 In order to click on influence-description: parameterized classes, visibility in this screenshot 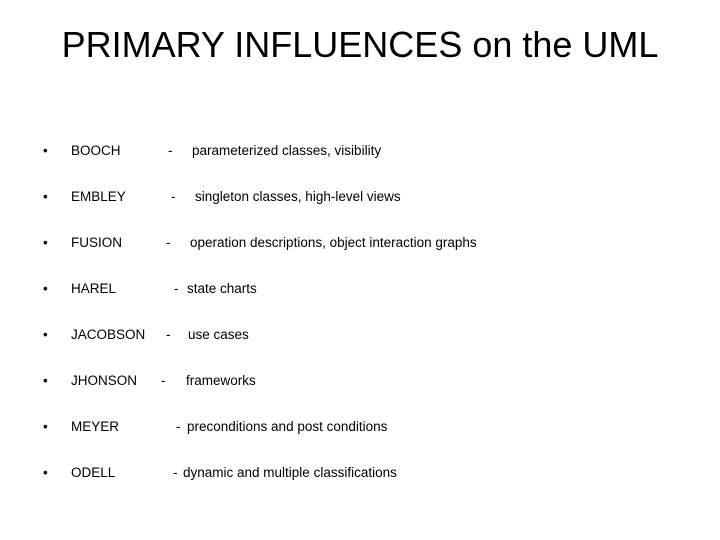, I will do `click(287, 150)`.